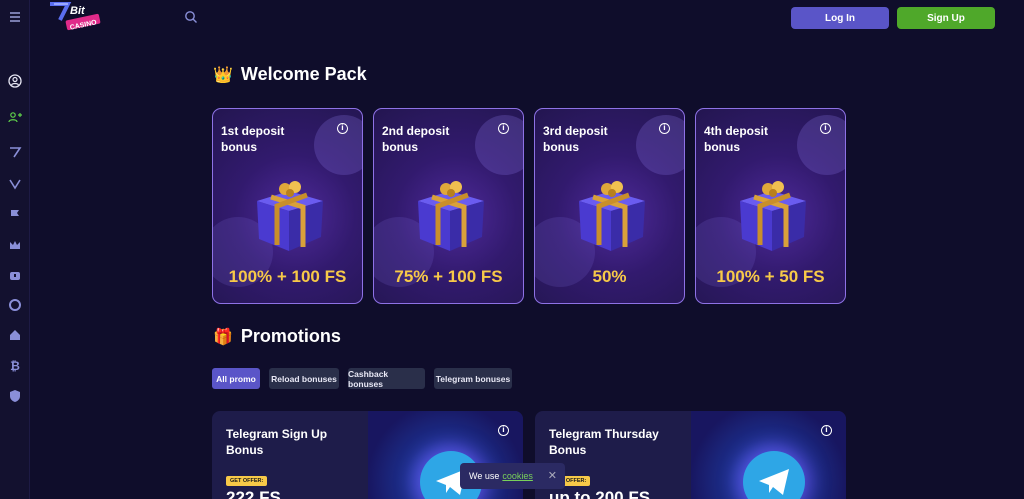  What do you see at coordinates (15, 366) in the screenshot?
I see `bitcoin-icon: ₿` at bounding box center [15, 366].